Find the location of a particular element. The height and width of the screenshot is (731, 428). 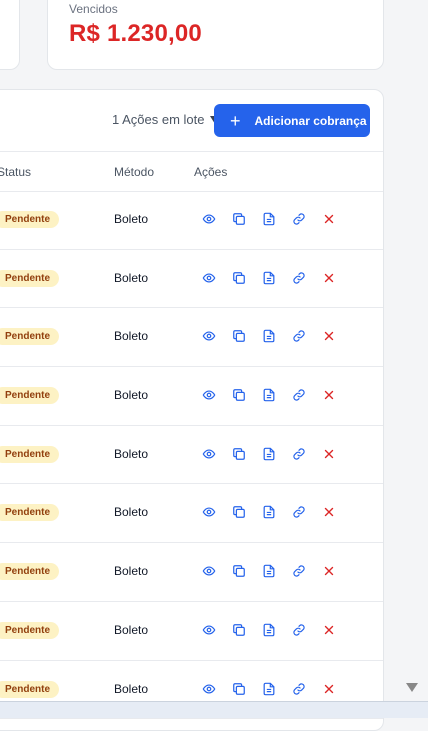

add-charge-label: Adicionar cobrança is located at coordinates (310, 120).